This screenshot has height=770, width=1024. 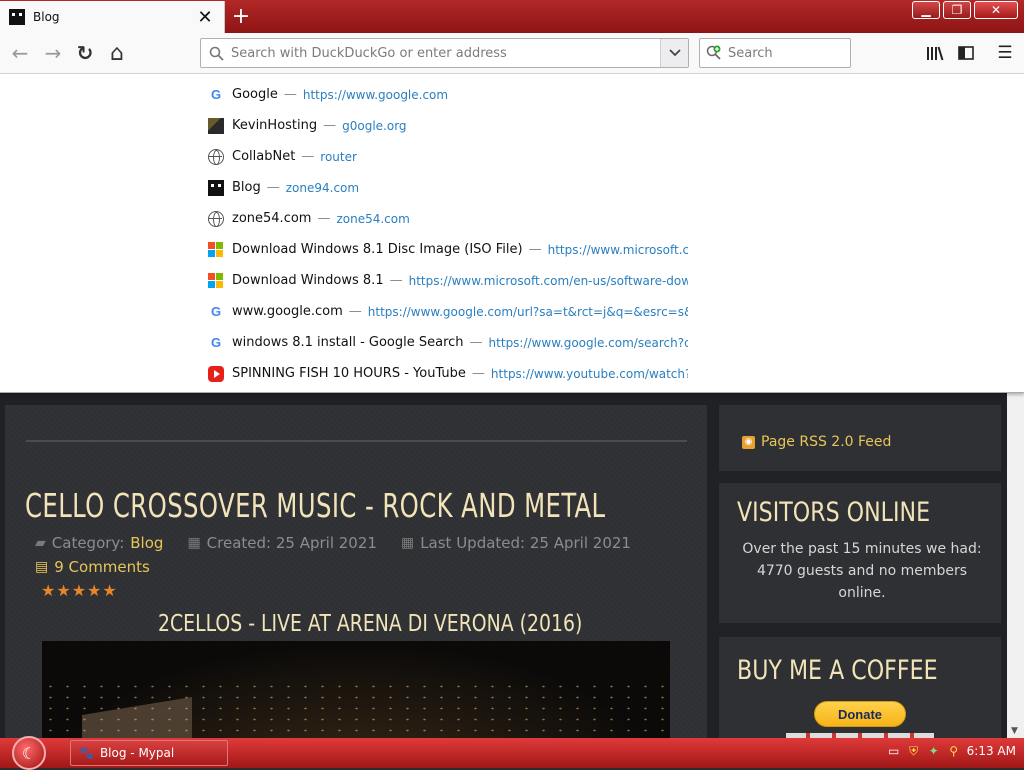 What do you see at coordinates (991, 751) in the screenshot?
I see `clock: 6:13 AM` at bounding box center [991, 751].